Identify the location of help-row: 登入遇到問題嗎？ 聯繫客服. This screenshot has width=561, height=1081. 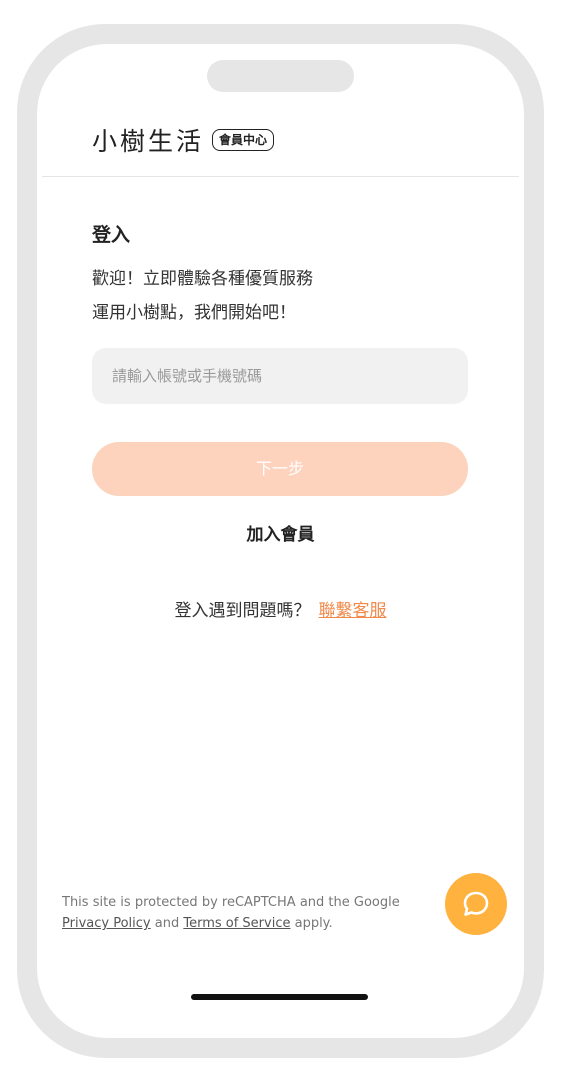
(280, 608).